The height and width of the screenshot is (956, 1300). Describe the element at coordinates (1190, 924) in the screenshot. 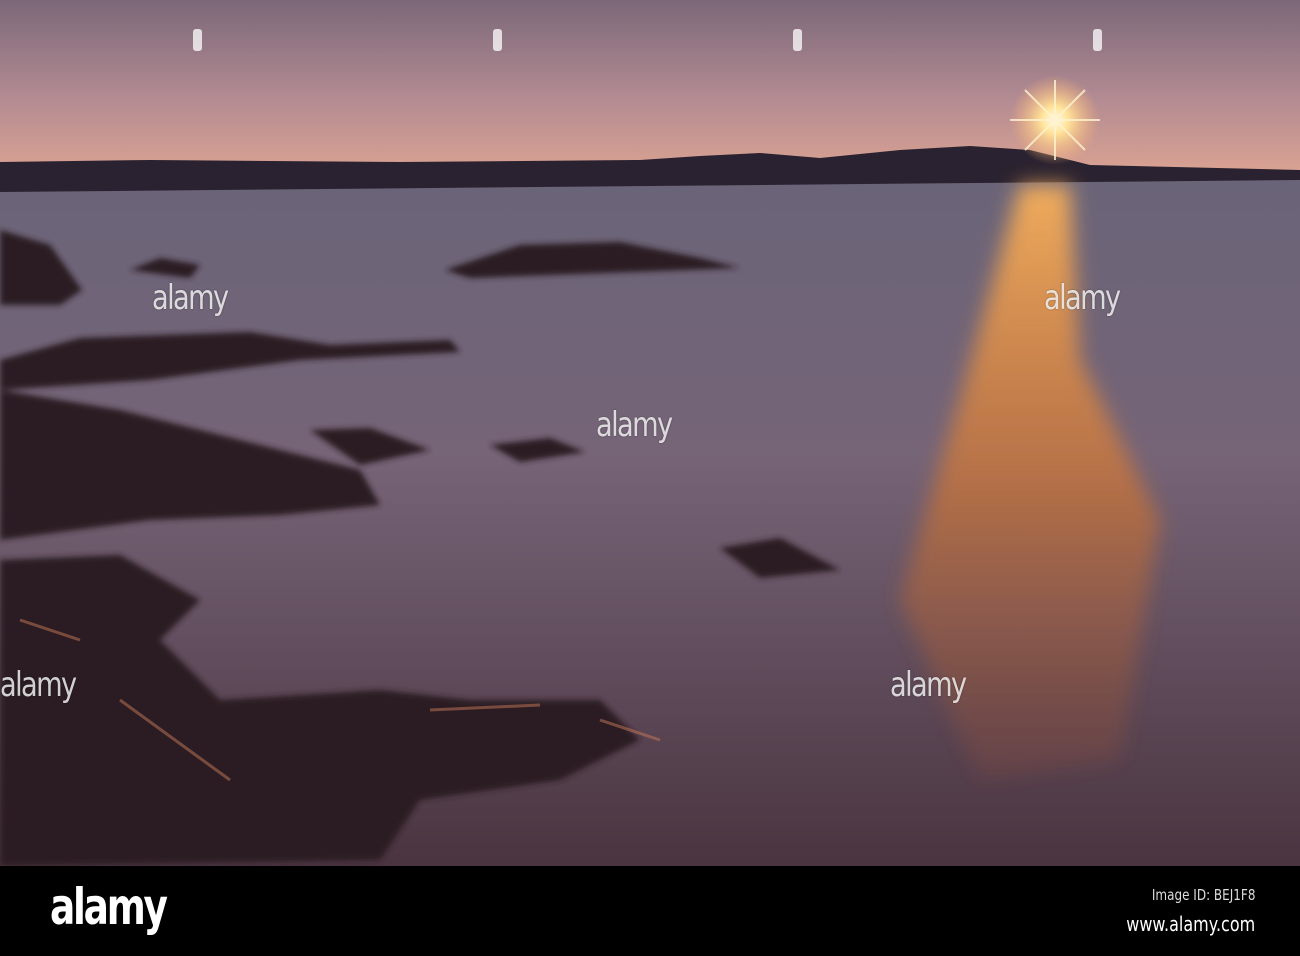

I see `site-url: www.alamy.com` at that location.